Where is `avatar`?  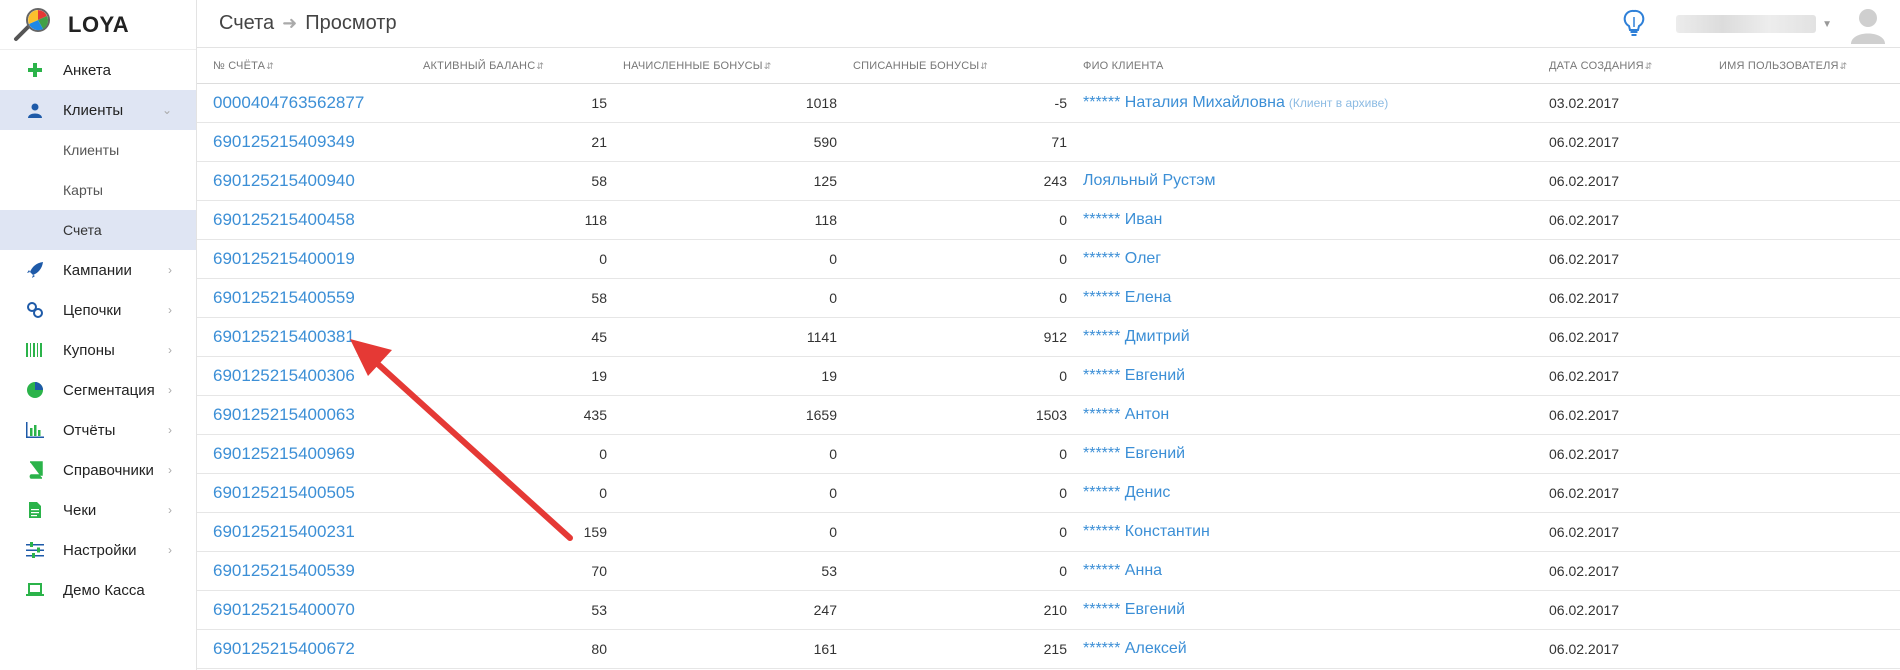 avatar is located at coordinates (1868, 24).